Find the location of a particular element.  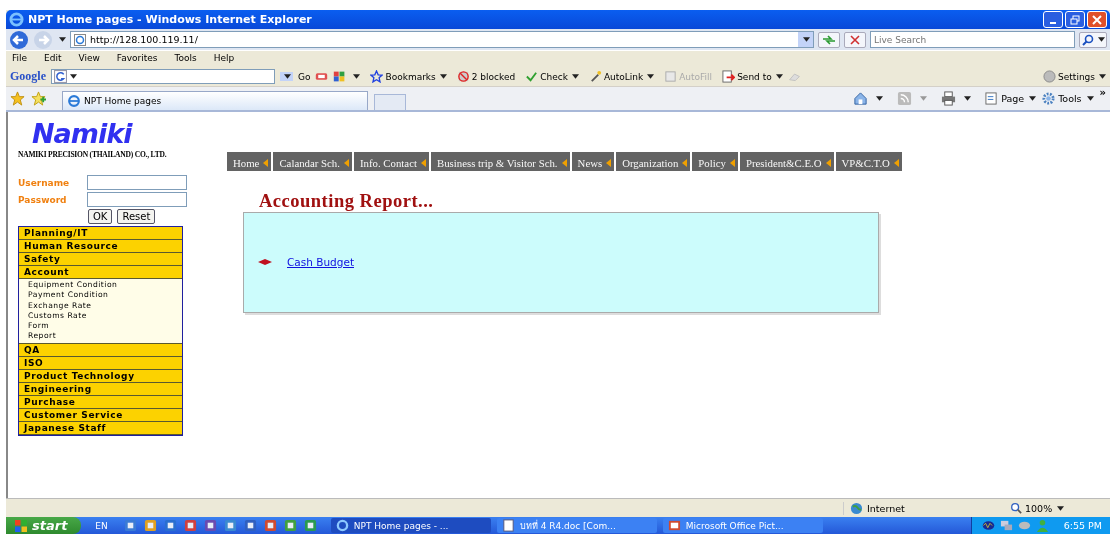

picture-viewer-icon is located at coordinates (674, 525).